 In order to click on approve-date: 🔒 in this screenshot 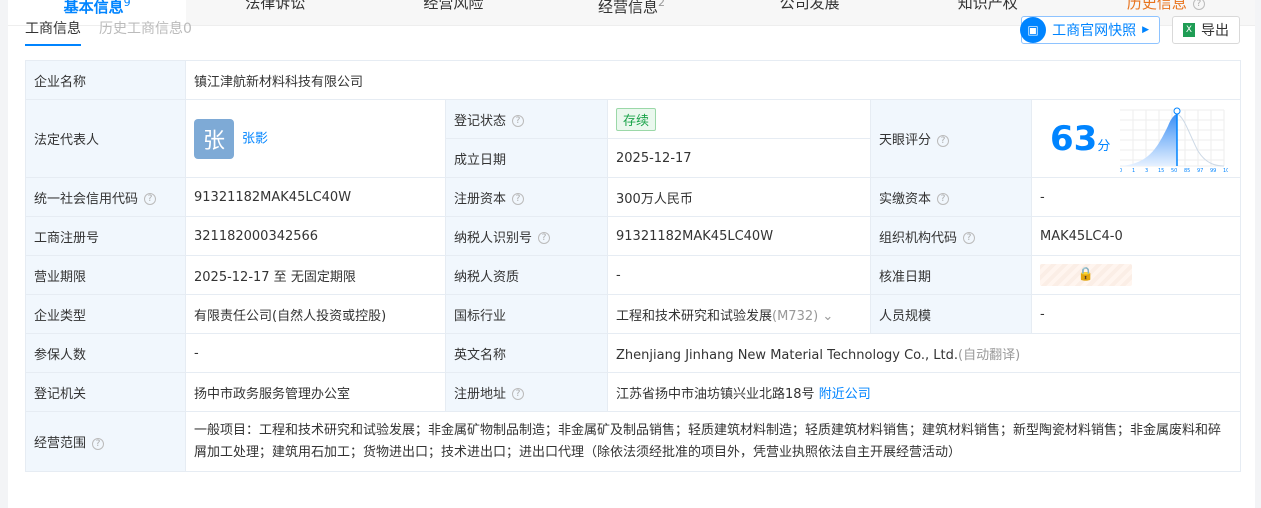, I will do `click(1136, 275)`.